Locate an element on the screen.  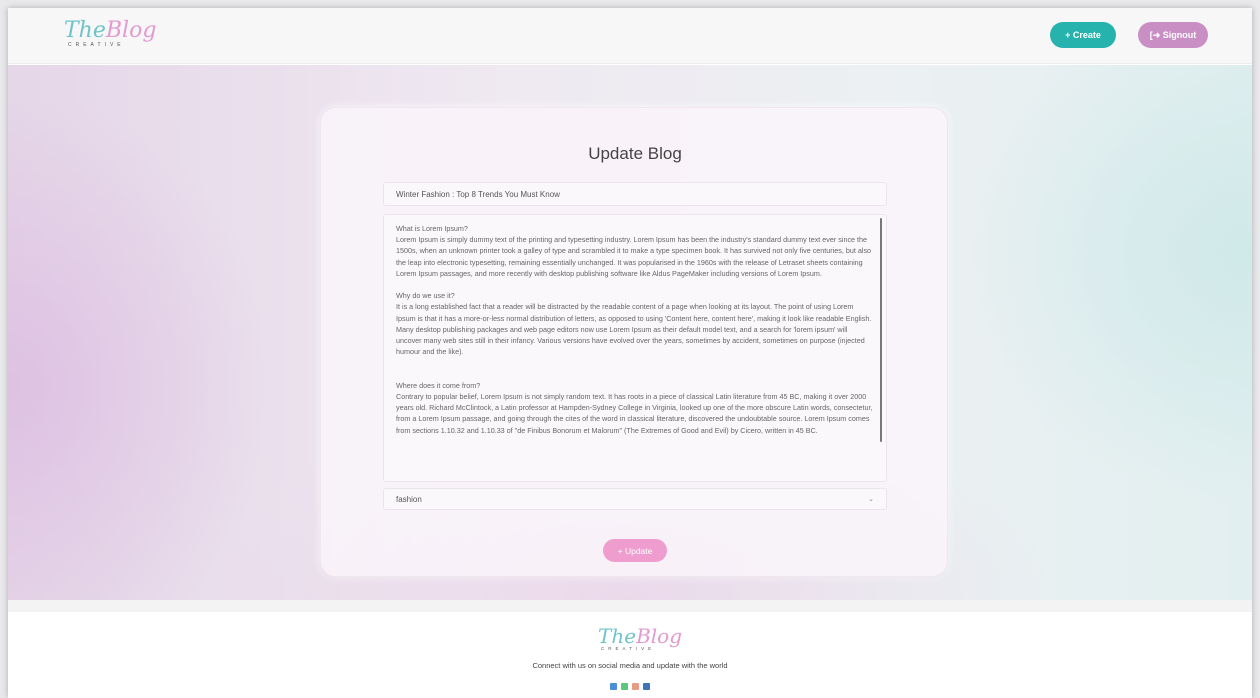
category-value: fashion is located at coordinates (409, 499).